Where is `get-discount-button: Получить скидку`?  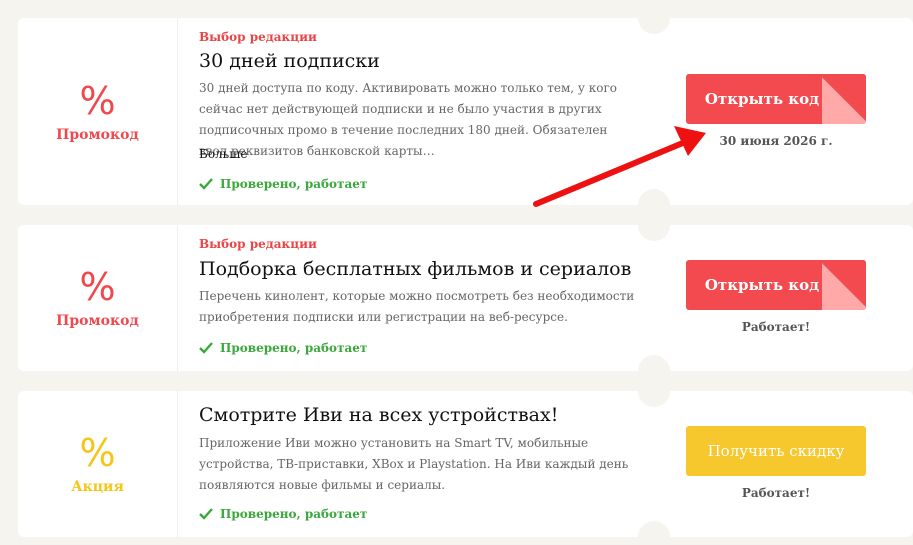
get-discount-button: Получить скидку is located at coordinates (776, 451).